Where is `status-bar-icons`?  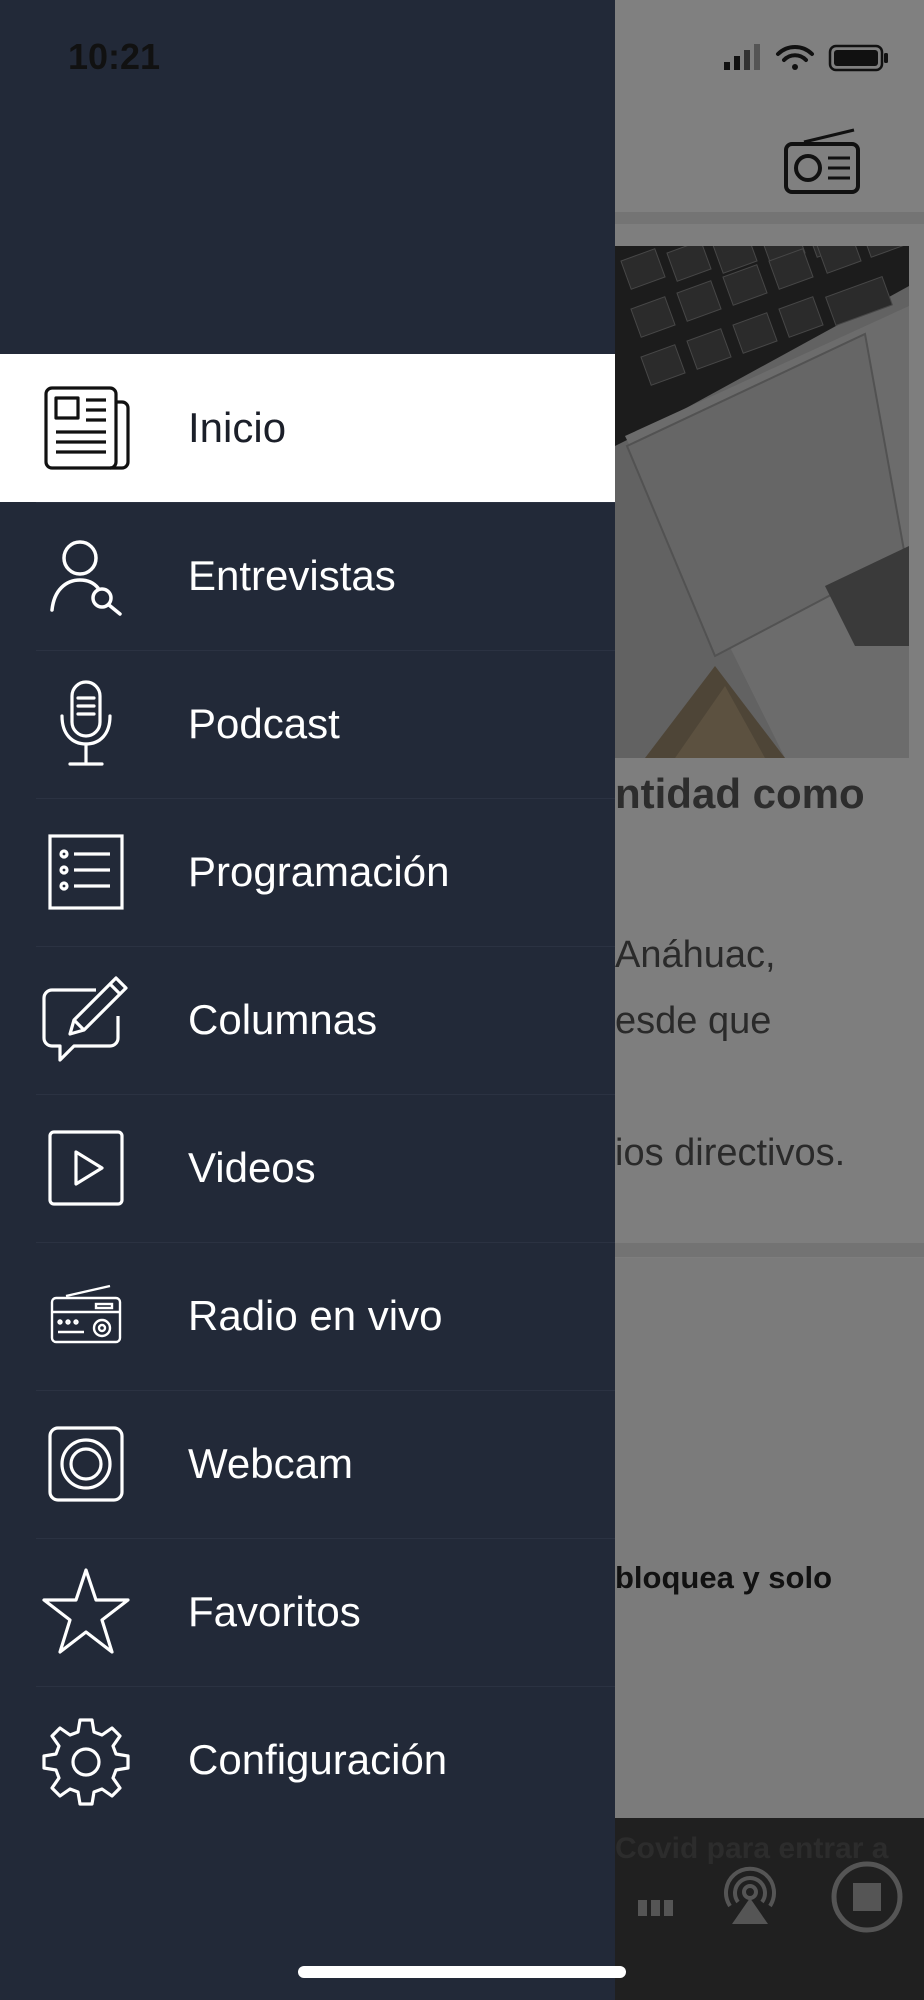 status-bar-icons is located at coordinates (806, 58).